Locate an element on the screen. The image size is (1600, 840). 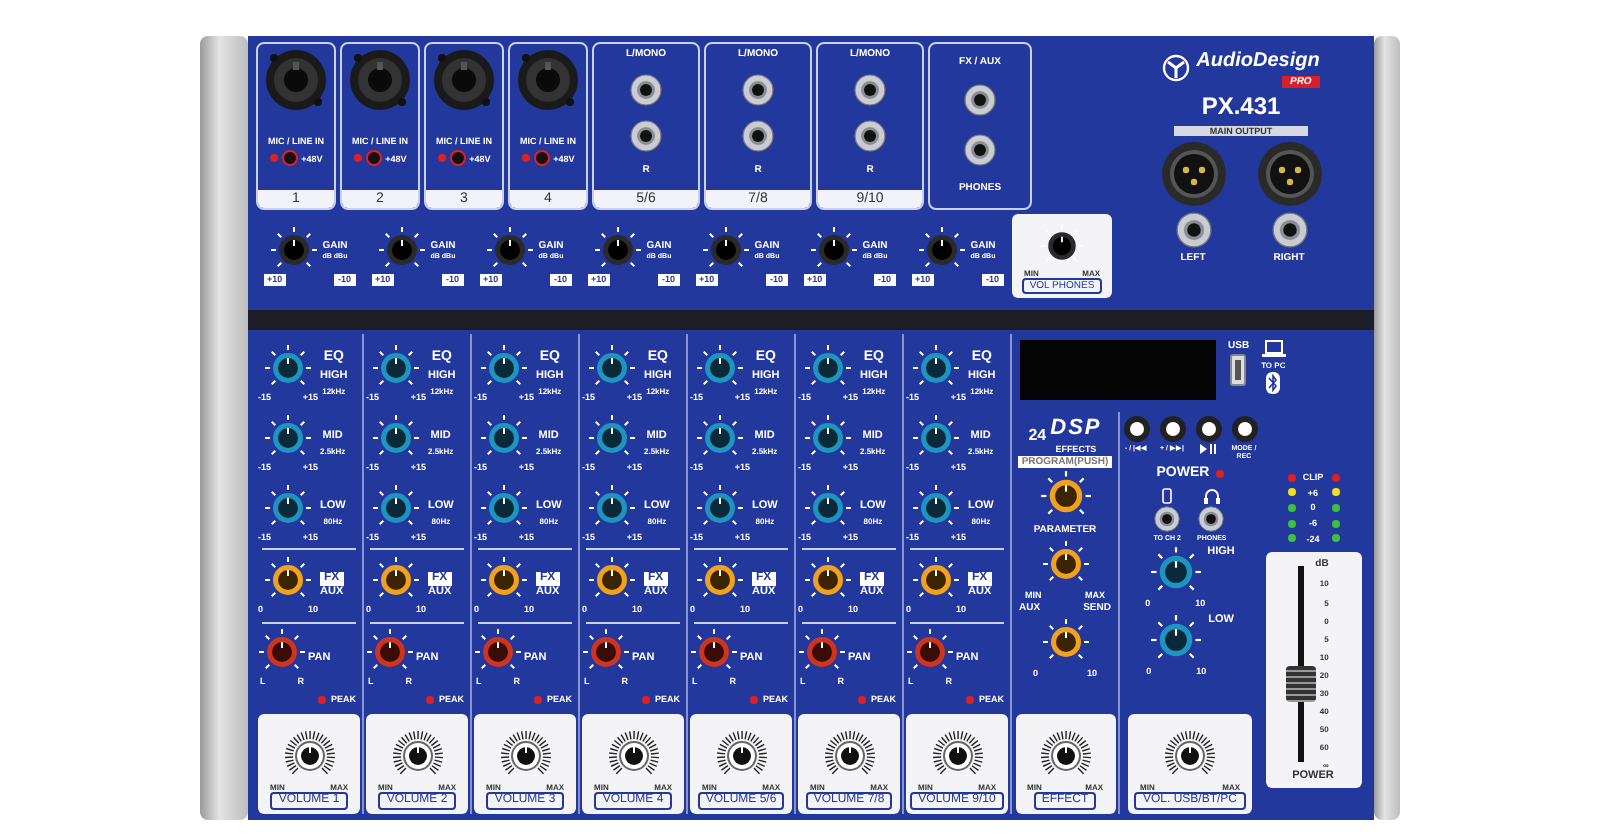
logo-icon is located at coordinates (1176, 68).